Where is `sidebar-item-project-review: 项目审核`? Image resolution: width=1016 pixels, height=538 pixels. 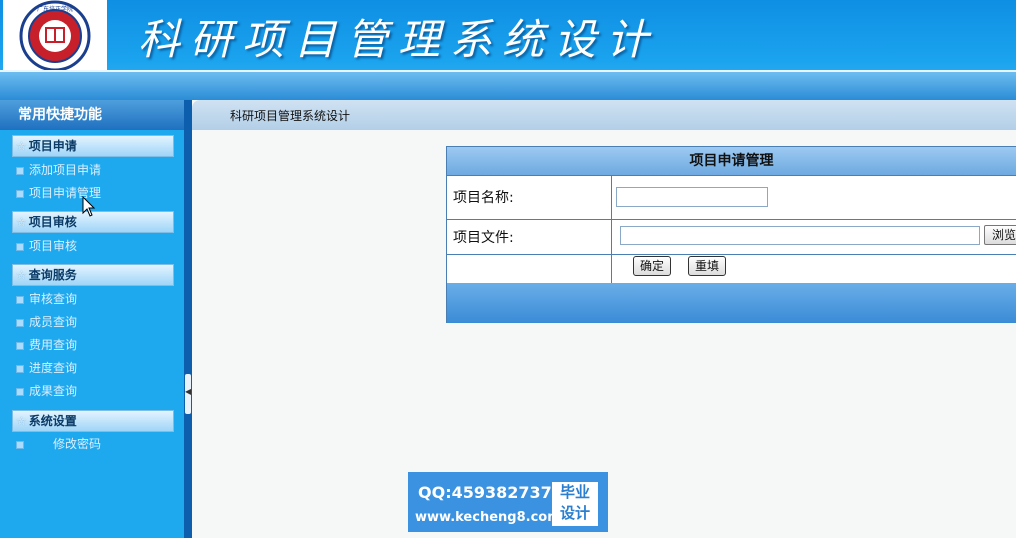
sidebar-item-project-review: 项目审核 is located at coordinates (46, 246).